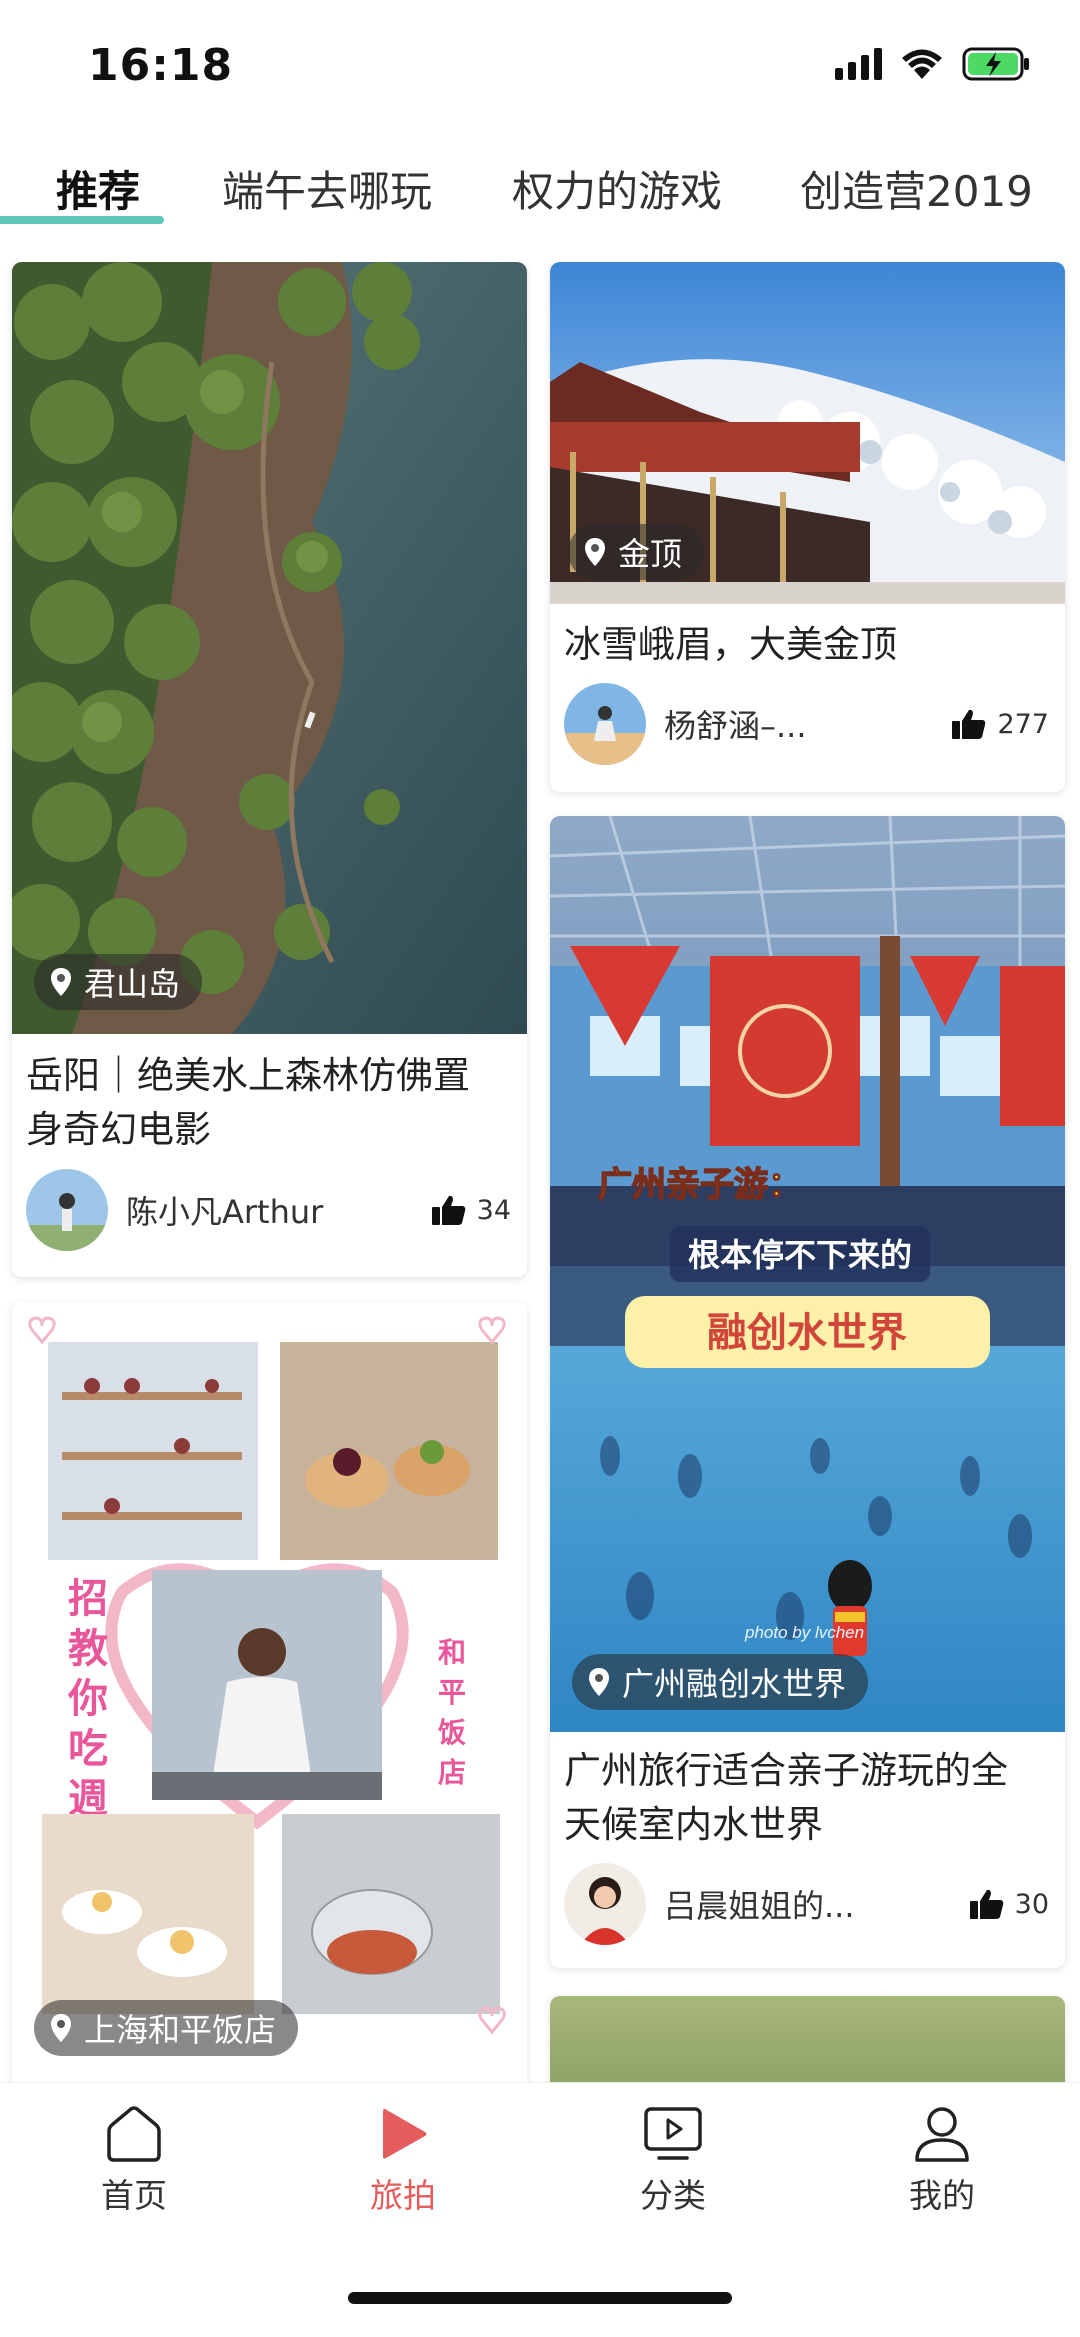 The height and width of the screenshot is (2337, 1080). I want to click on svg-text: 和, so click(452, 1652).